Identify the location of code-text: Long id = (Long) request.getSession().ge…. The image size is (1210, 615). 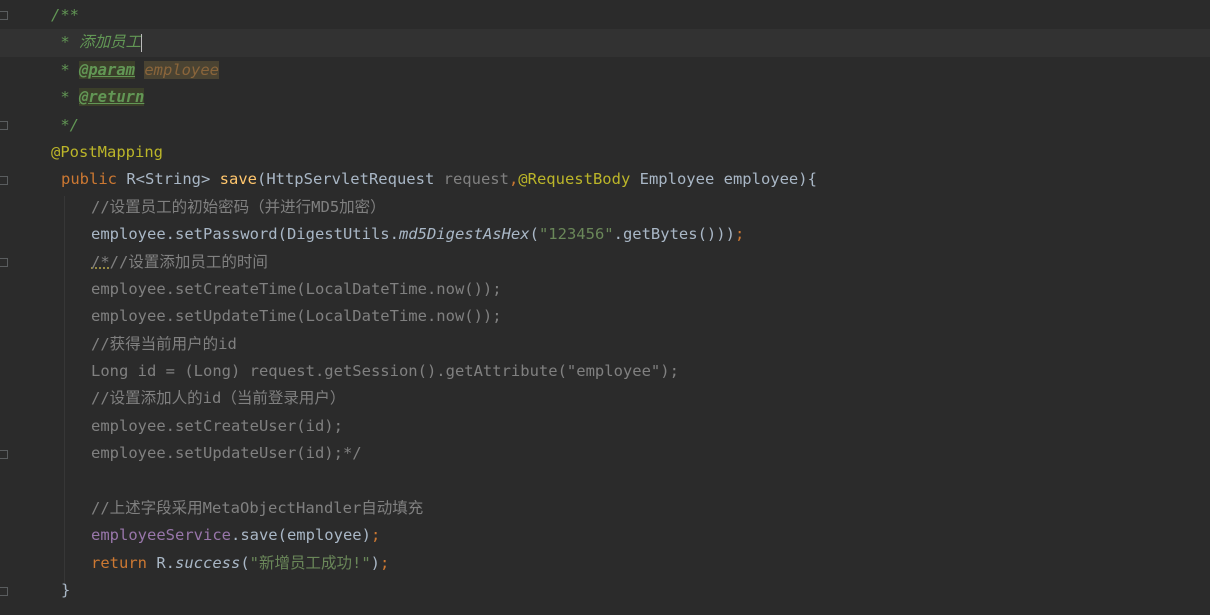
(385, 371).